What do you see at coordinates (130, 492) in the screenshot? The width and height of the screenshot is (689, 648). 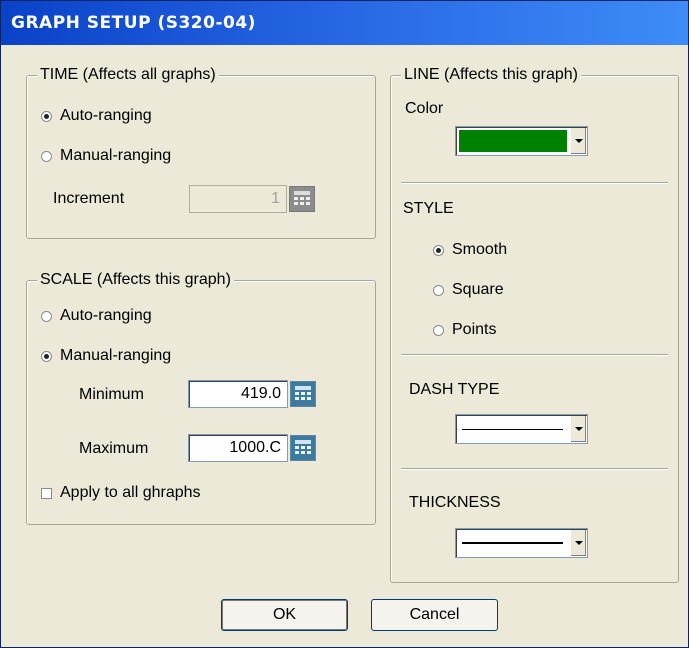 I see `apply-all-label: Apply to all ghraphs` at bounding box center [130, 492].